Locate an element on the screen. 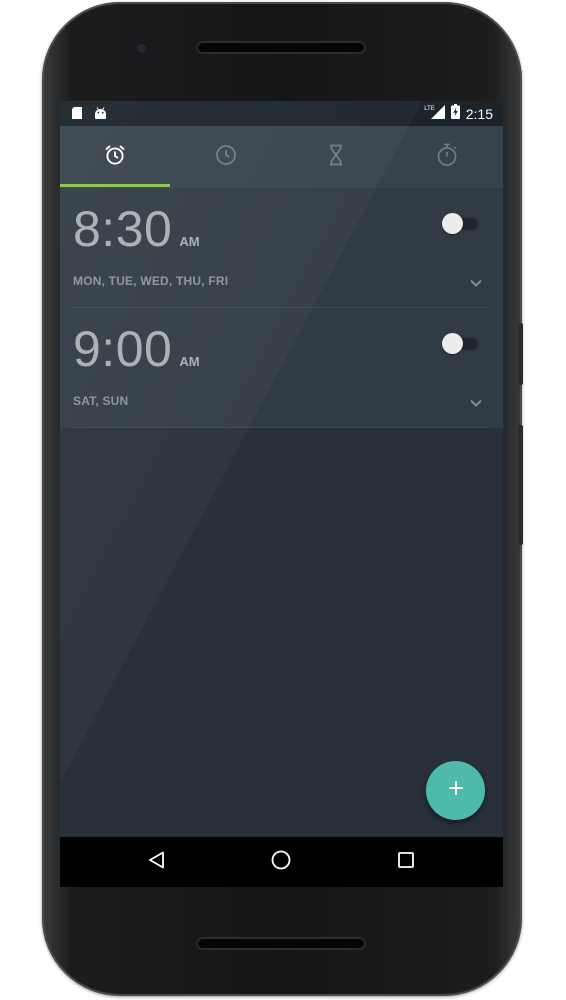 The image size is (566, 1000). back-icon is located at coordinates (157, 862).